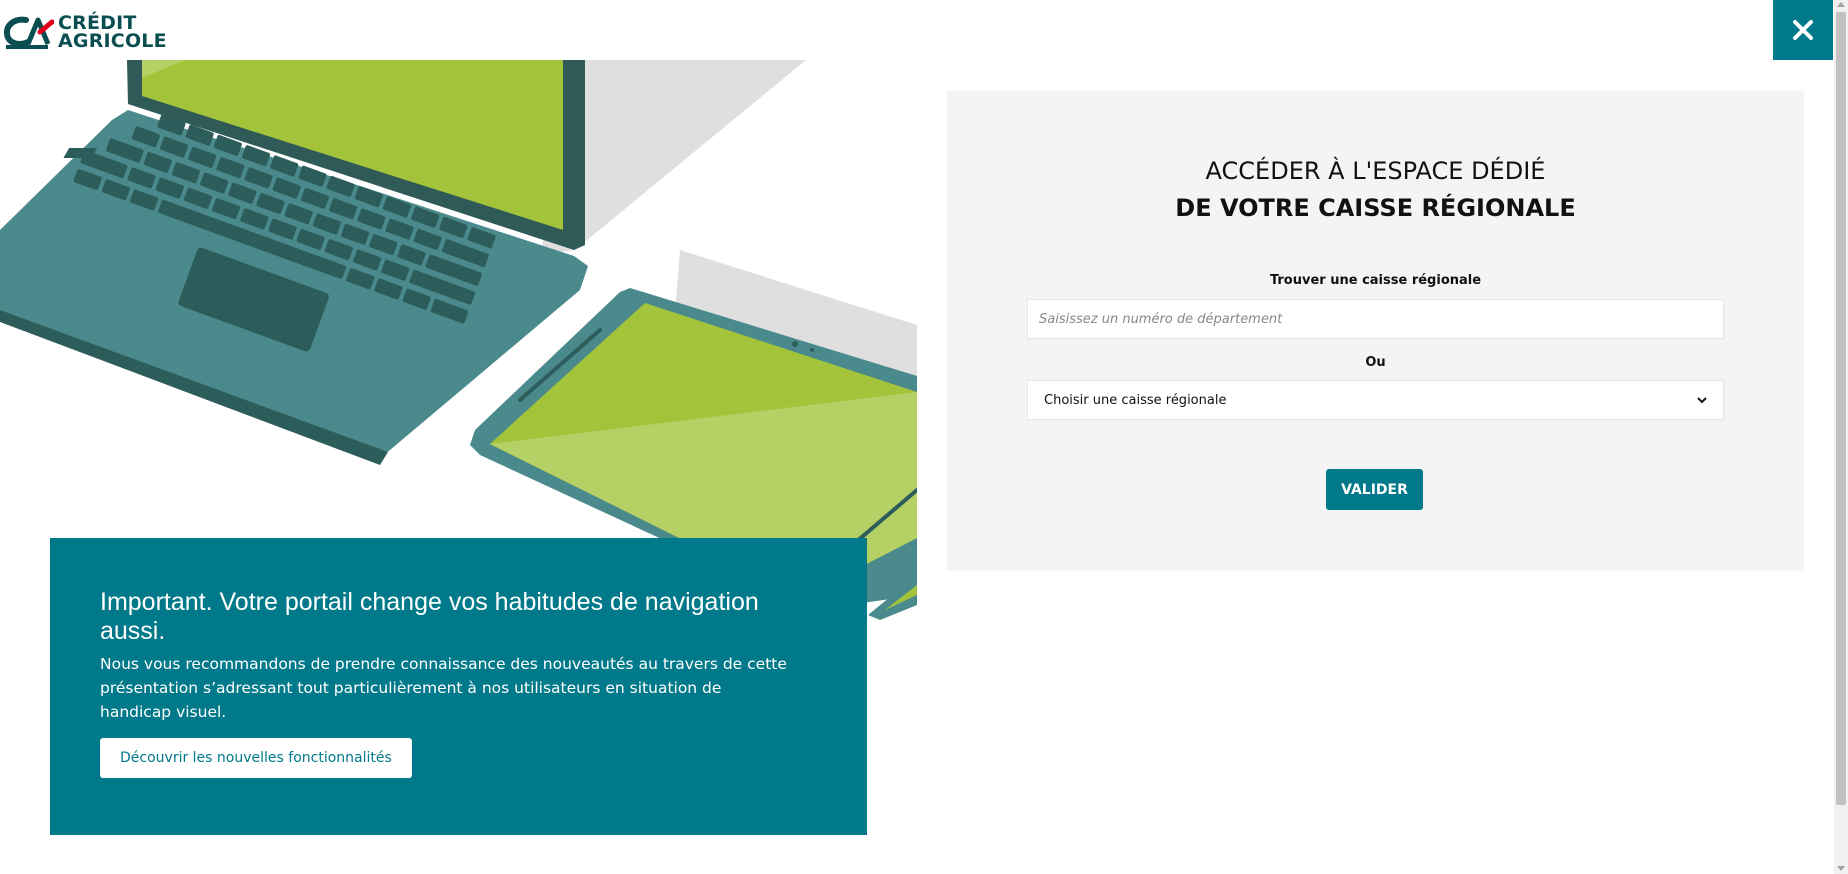  I want to click on panel-heading-line2: DE VOTRE CAISSE RÉGIONALE, so click(1375, 208).